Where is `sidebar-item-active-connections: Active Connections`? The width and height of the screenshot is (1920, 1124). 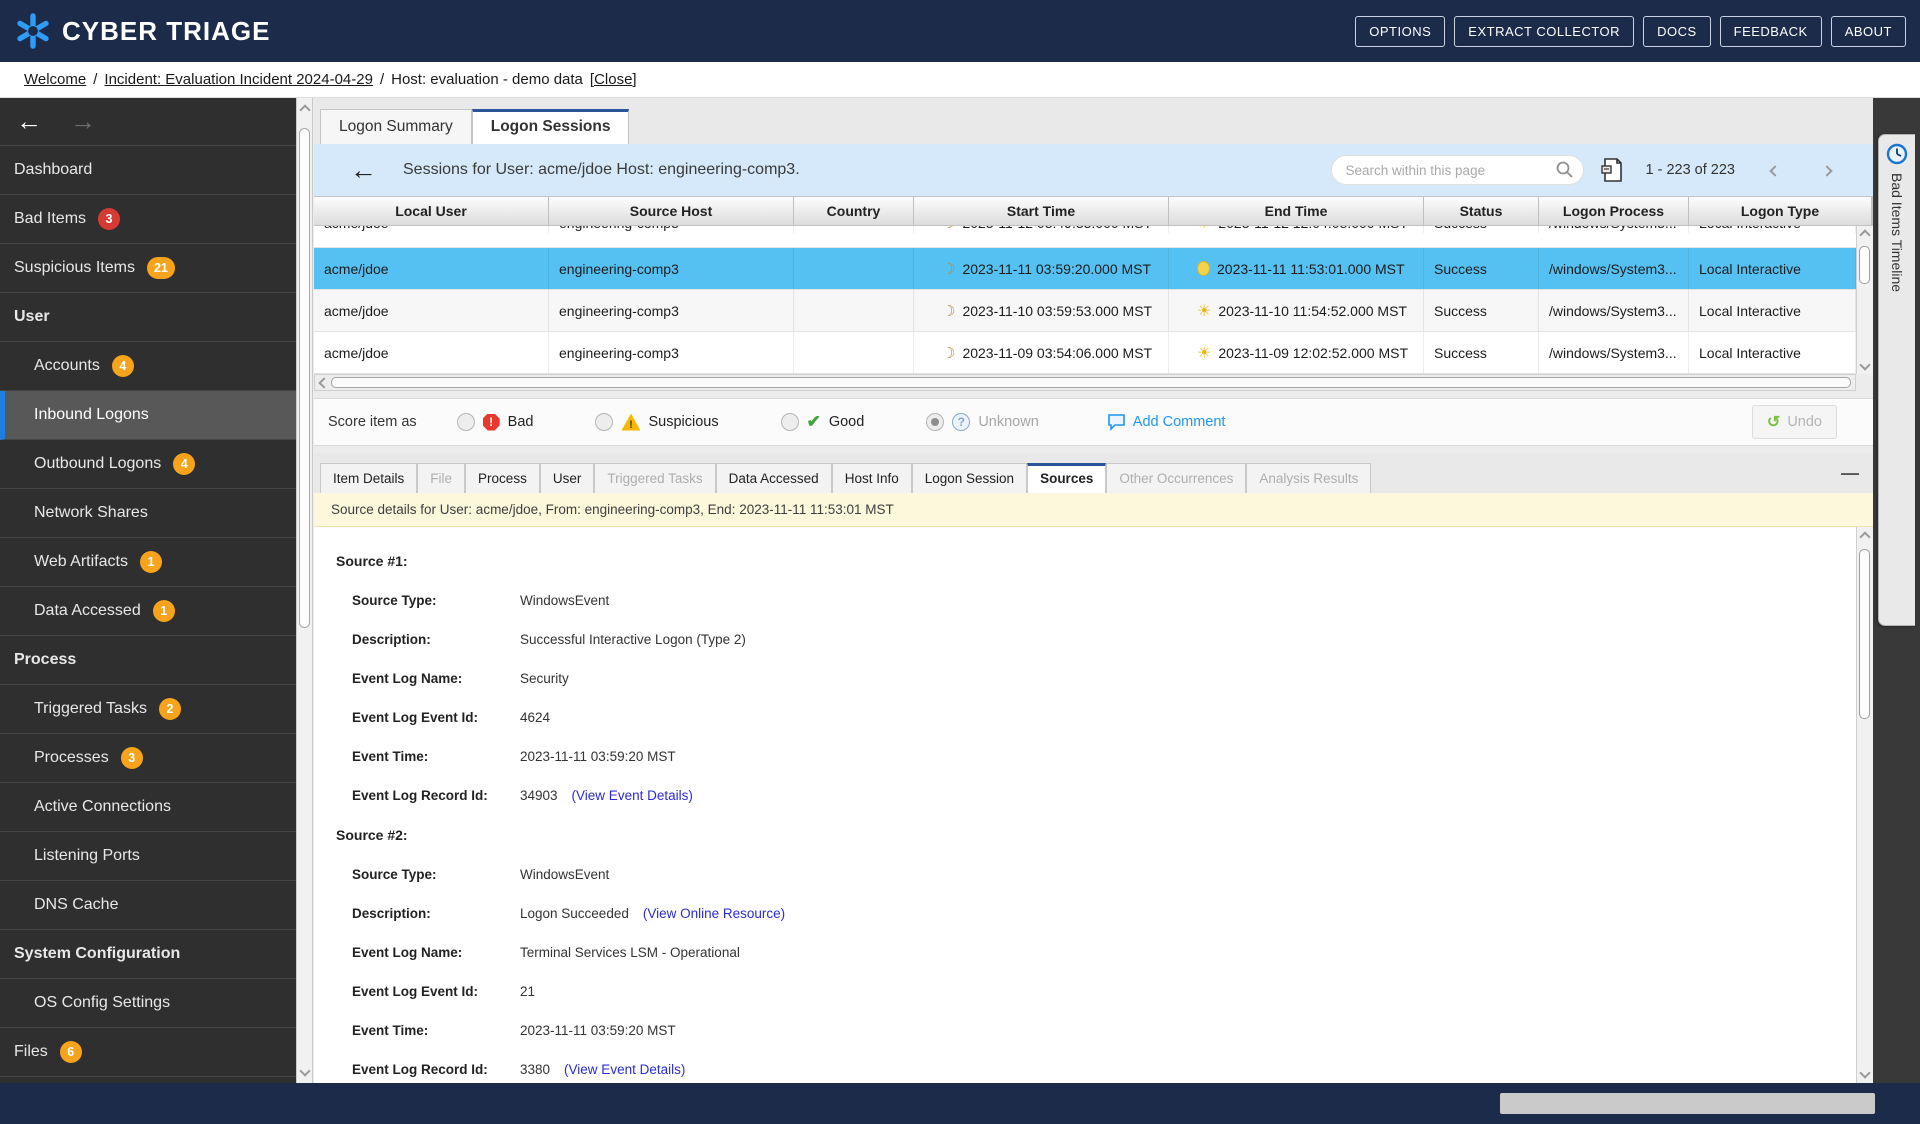
sidebar-item-active-connections: Active Connections is located at coordinates (148, 807).